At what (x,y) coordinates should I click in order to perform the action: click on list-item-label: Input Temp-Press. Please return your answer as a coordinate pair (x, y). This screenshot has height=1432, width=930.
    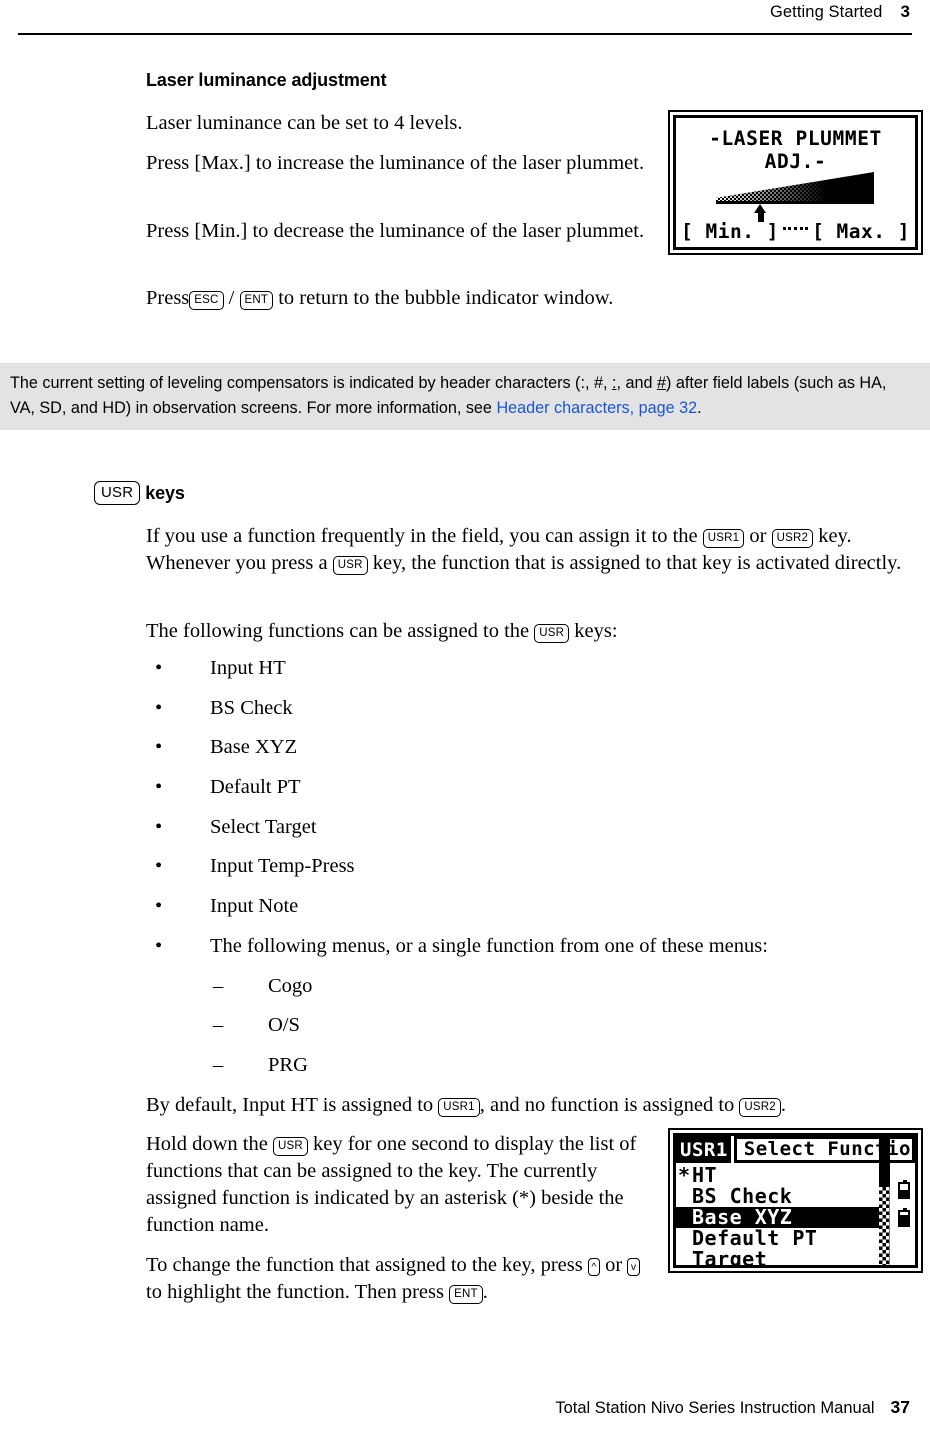
    Looking at the image, I should click on (282, 866).